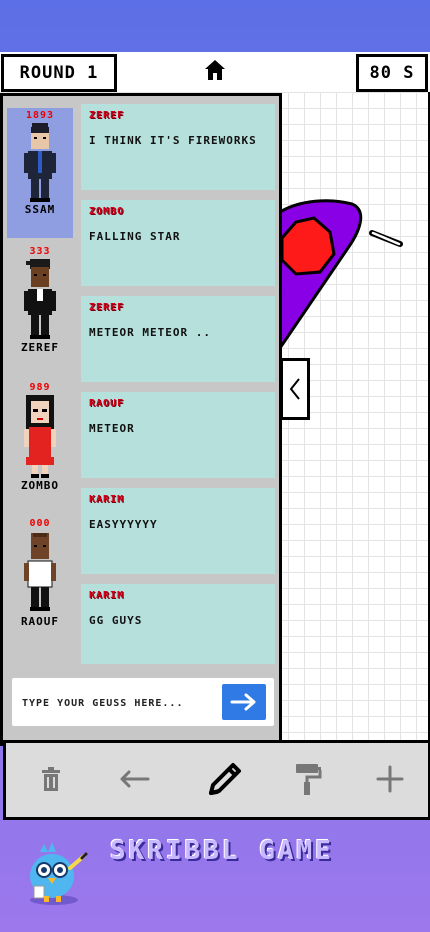  I want to click on message-sender: RAOUF, so click(107, 403).